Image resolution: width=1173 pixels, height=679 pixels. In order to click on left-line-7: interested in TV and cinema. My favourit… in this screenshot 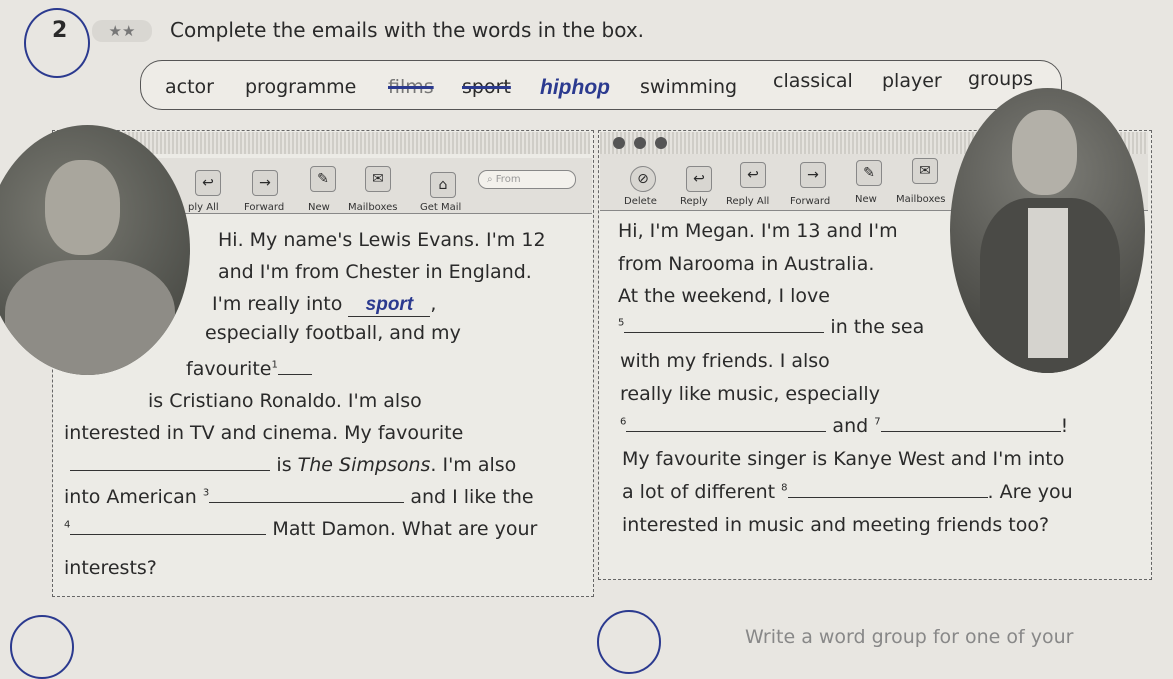, I will do `click(264, 433)`.